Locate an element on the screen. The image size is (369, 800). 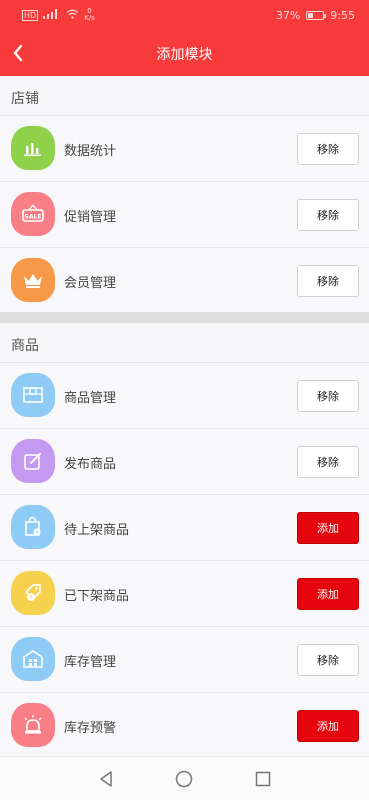
section-header-goods: 商品 is located at coordinates (184, 343).